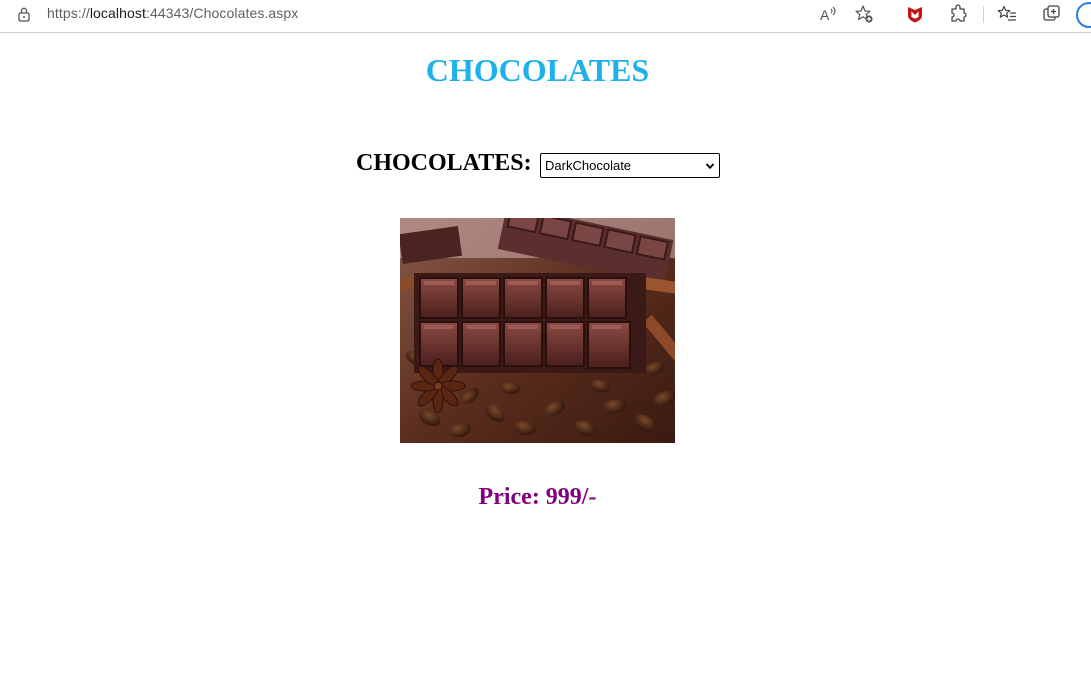  I want to click on collections-icon, so click(1052, 14).